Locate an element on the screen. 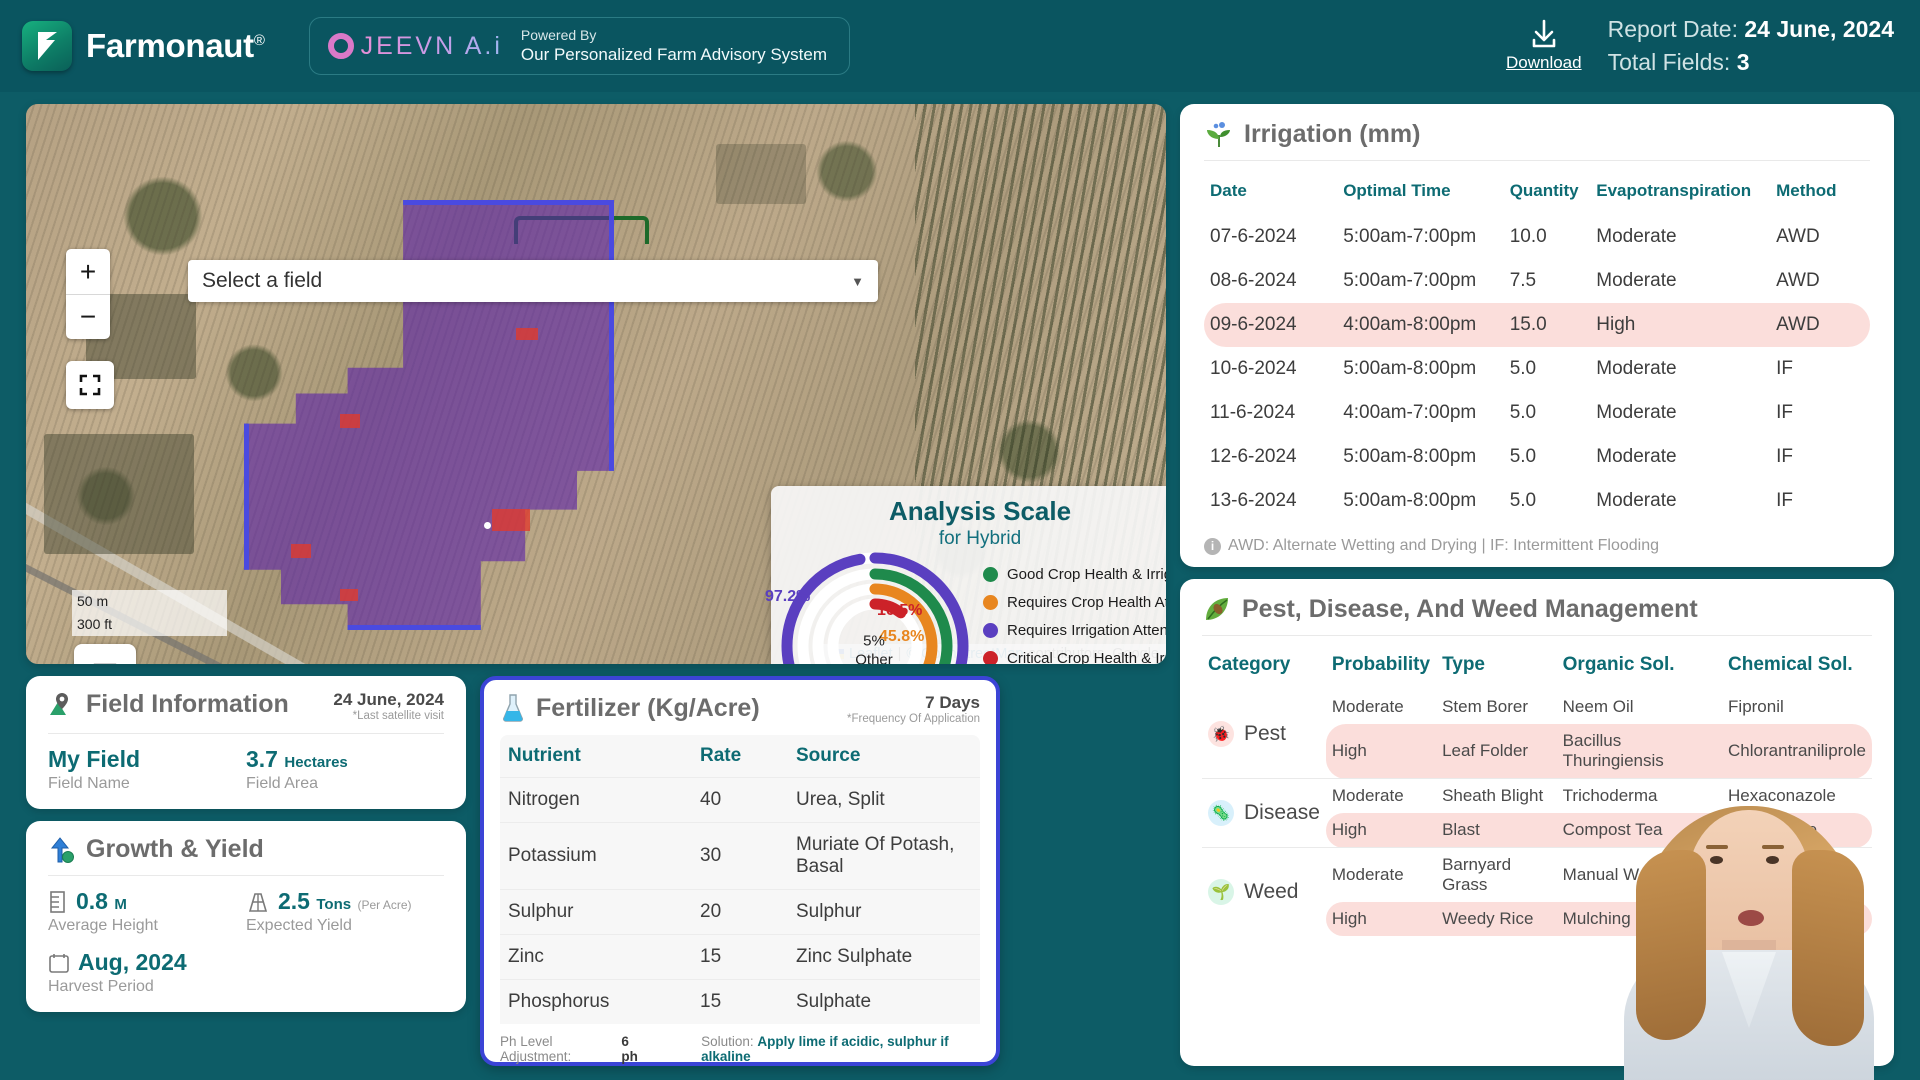 The width and height of the screenshot is (1920, 1080). info-icon: i is located at coordinates (1212, 546).